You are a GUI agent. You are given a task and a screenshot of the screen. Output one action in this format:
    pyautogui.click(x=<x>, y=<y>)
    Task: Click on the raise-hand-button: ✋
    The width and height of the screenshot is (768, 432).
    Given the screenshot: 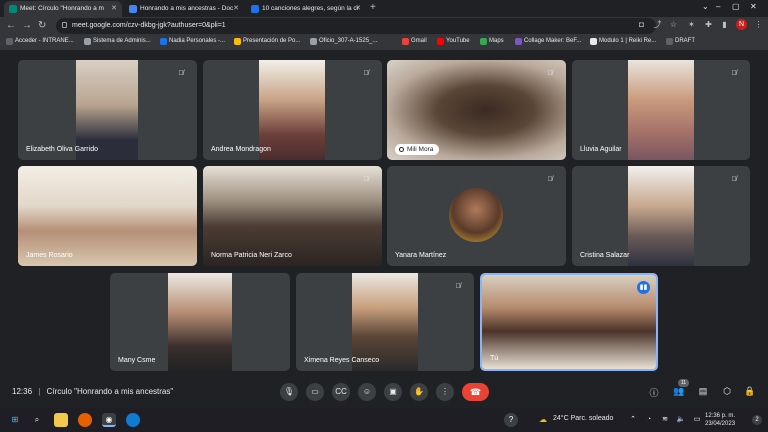 What is the action you would take?
    pyautogui.click(x=419, y=392)
    